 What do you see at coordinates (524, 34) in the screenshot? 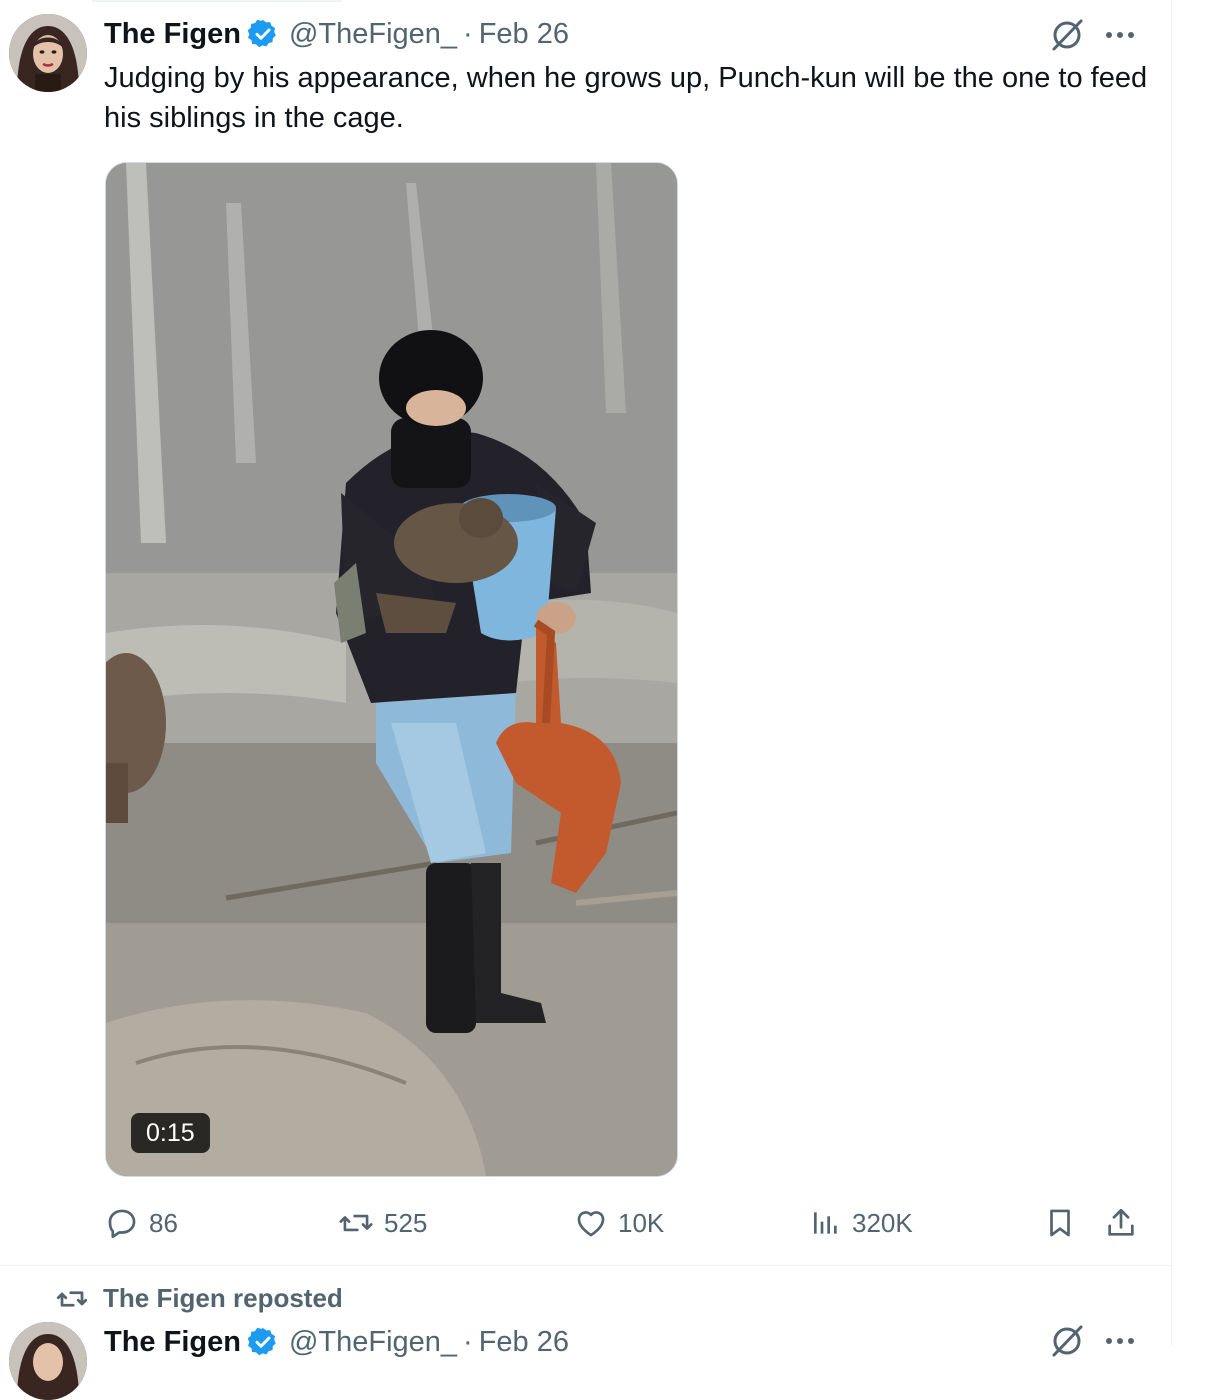
I see `tweet-date: Feb 26` at bounding box center [524, 34].